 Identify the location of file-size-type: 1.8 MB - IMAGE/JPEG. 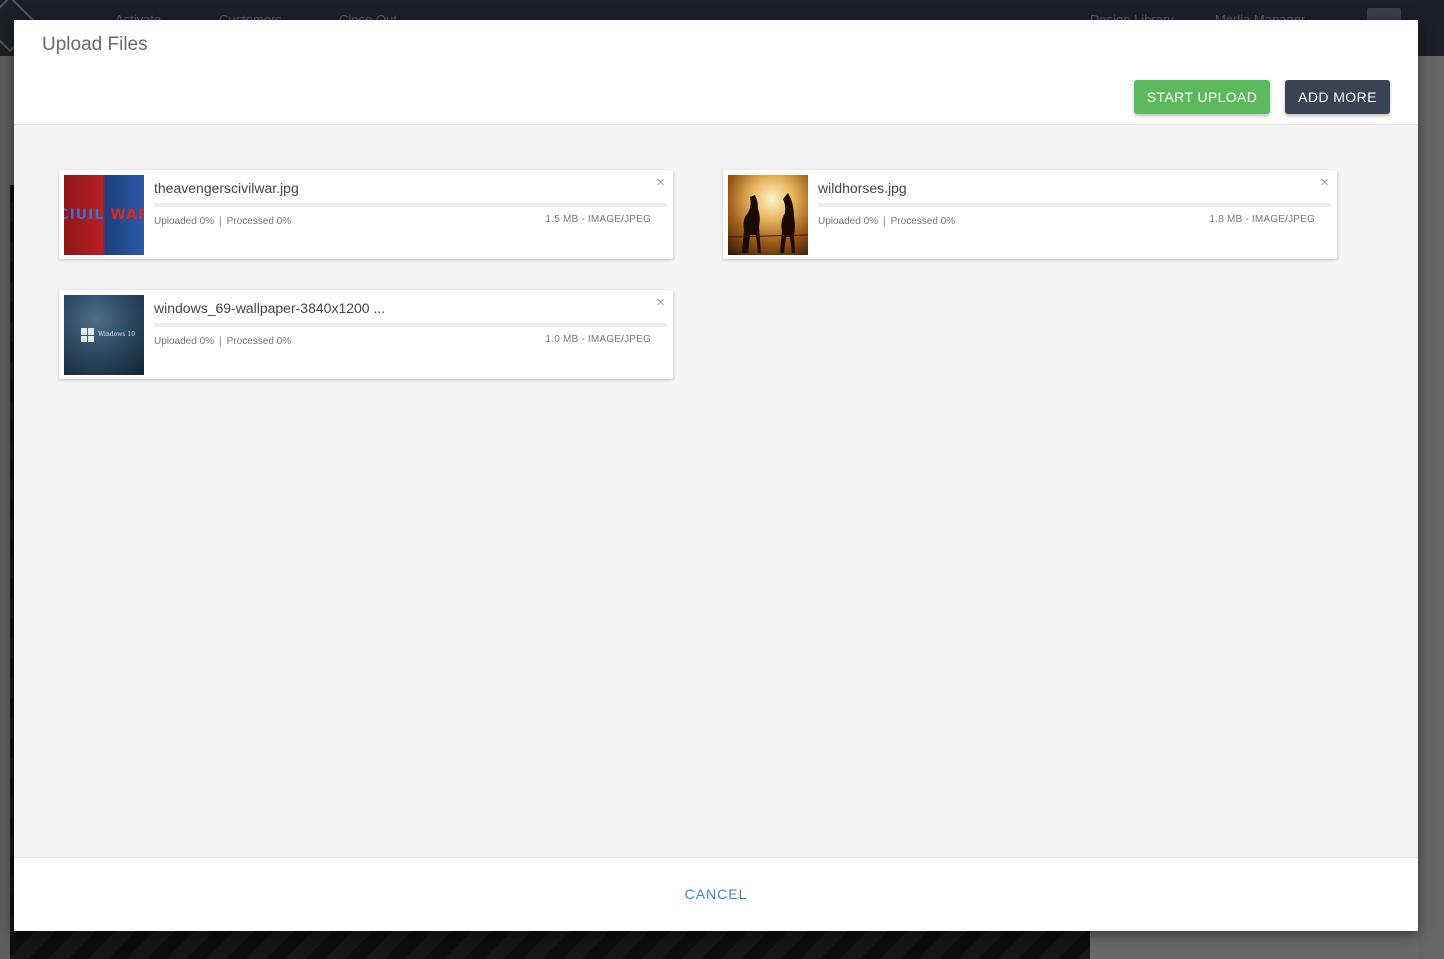
(1262, 219).